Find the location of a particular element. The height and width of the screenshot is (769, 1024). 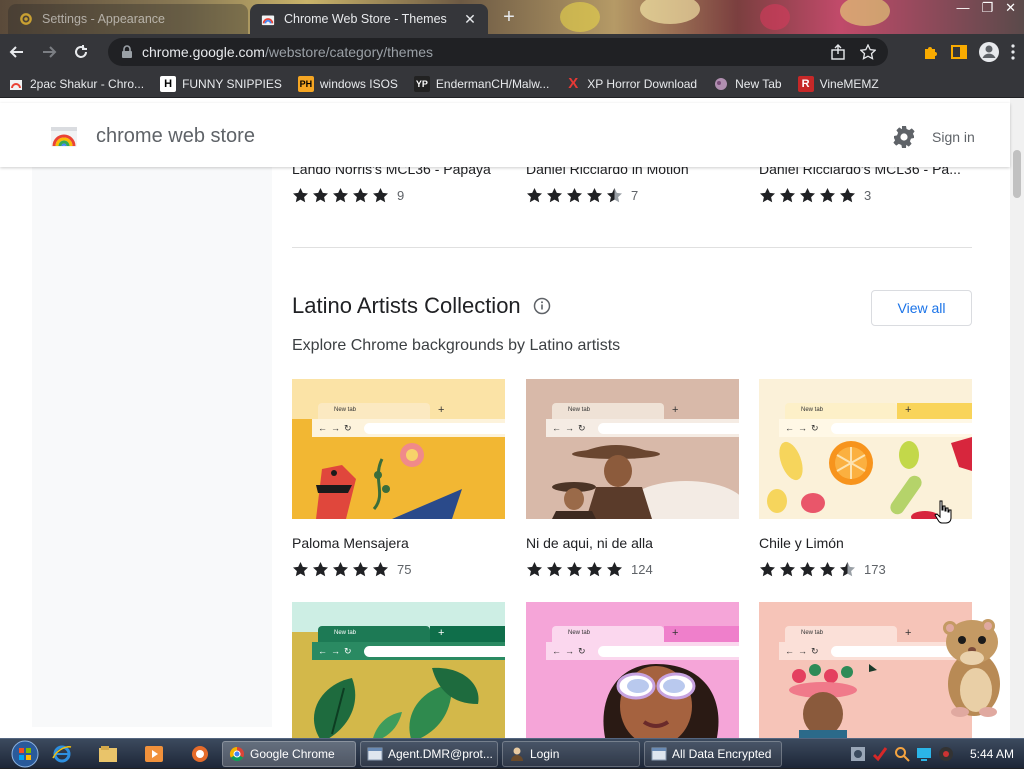

page-scrollbar is located at coordinates (1017, 418).